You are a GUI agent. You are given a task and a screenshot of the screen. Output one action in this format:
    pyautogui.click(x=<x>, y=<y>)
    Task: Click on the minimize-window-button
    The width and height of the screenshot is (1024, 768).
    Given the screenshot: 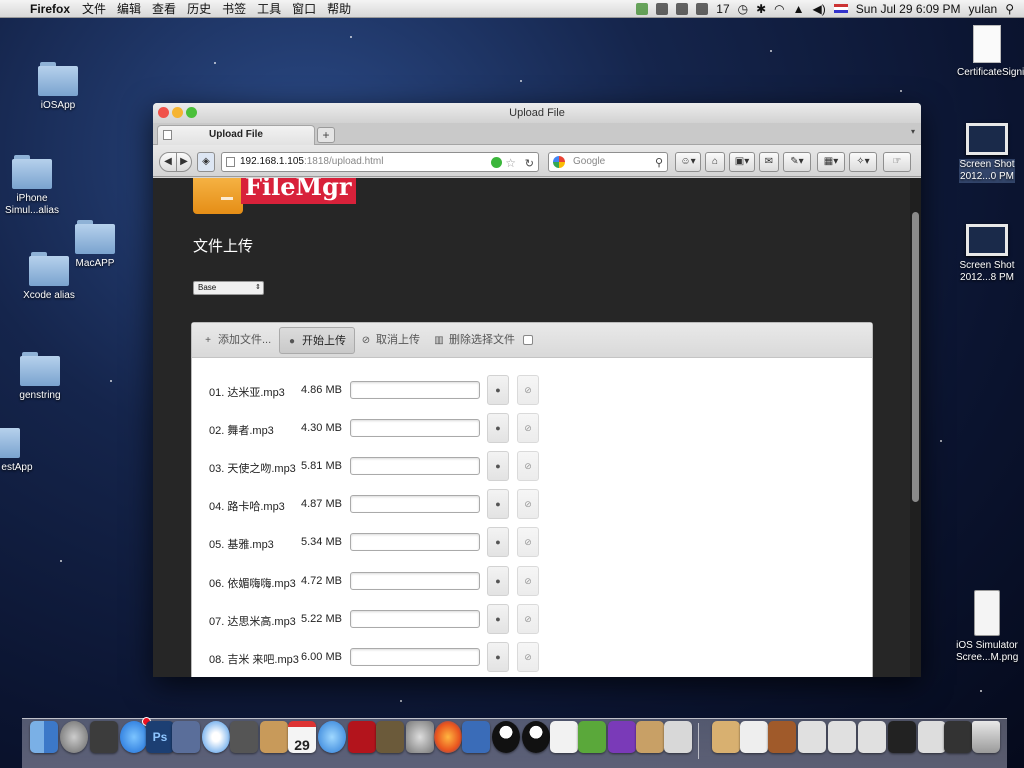 What is the action you would take?
    pyautogui.click(x=177, y=112)
    